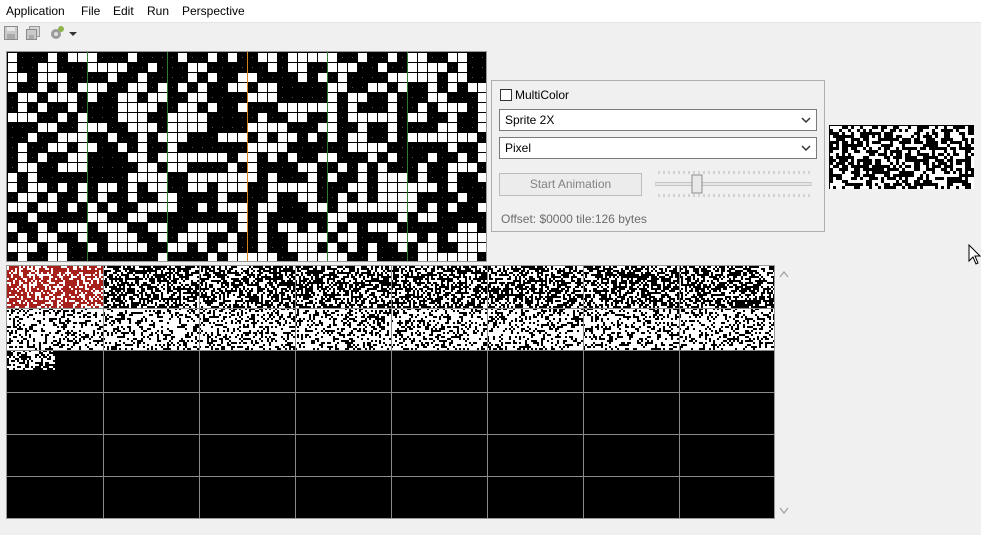 The width and height of the screenshot is (981, 535). Describe the element at coordinates (57, 33) in the screenshot. I see `run-config-icon` at that location.